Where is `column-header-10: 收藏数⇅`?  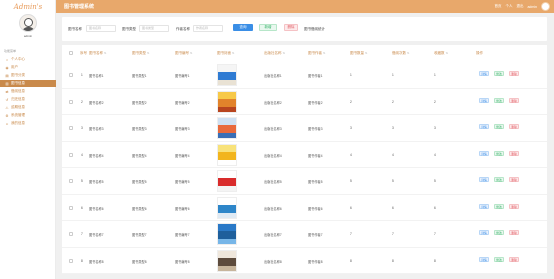
column-header-10: 收藏数⇅ is located at coordinates (441, 53).